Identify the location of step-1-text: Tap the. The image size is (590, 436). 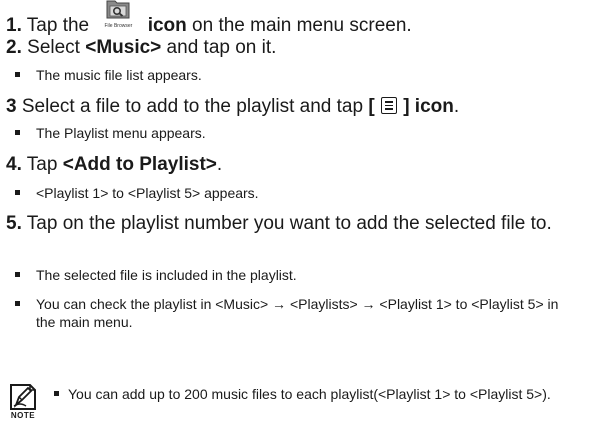
(58, 25).